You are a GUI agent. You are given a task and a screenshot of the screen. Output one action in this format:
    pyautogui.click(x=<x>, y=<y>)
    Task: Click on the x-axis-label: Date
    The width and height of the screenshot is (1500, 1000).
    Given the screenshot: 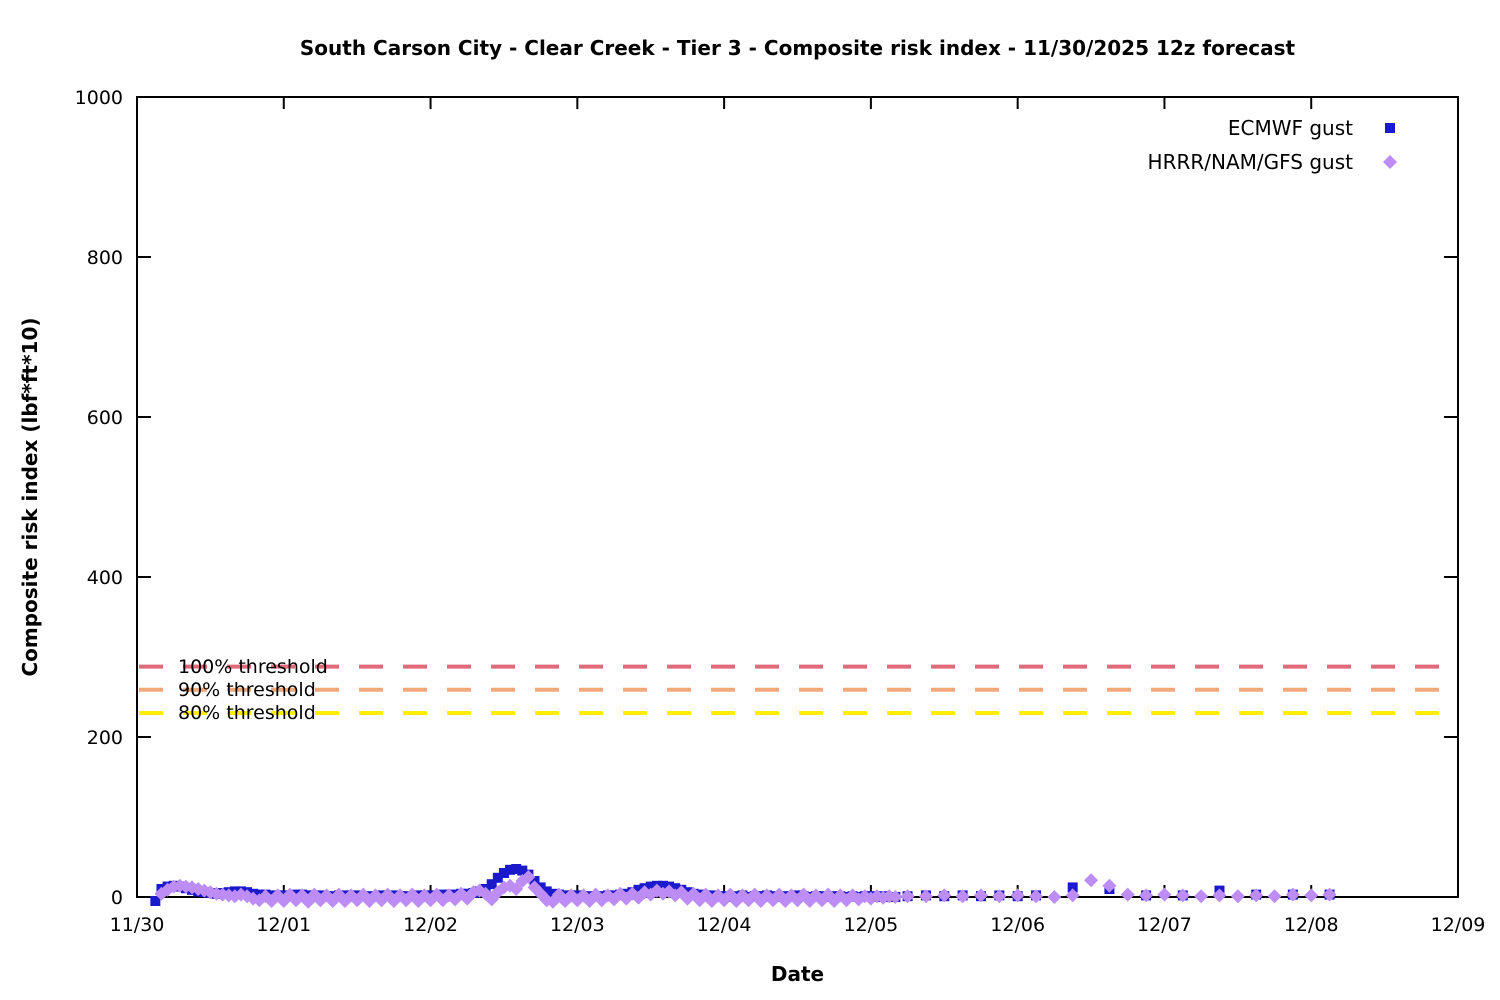 What is the action you would take?
    pyautogui.click(x=797, y=974)
    